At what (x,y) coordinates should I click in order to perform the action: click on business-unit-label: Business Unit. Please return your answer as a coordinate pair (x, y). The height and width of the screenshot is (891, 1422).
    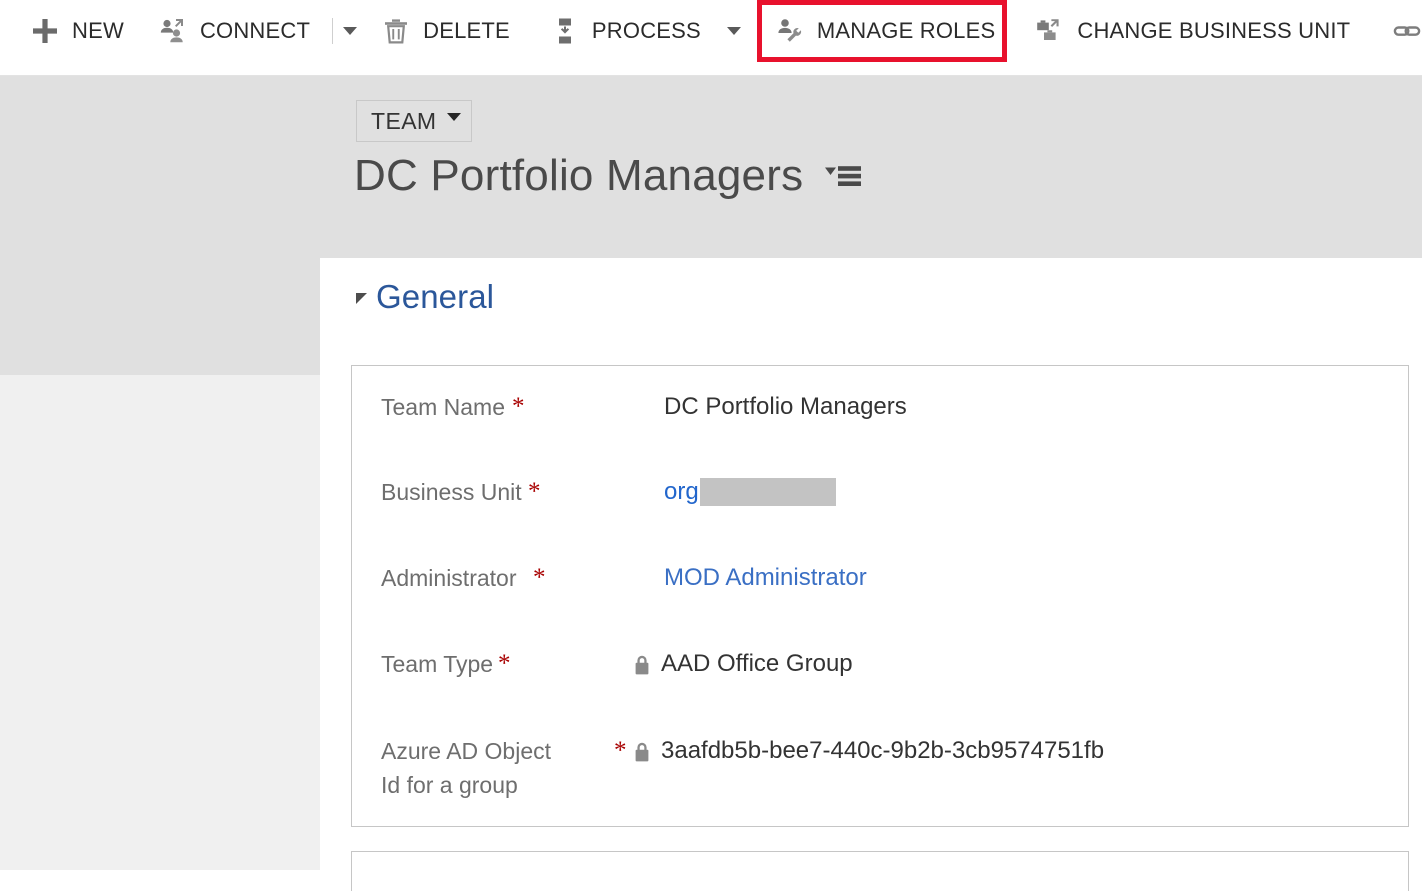
    Looking at the image, I should click on (451, 492).